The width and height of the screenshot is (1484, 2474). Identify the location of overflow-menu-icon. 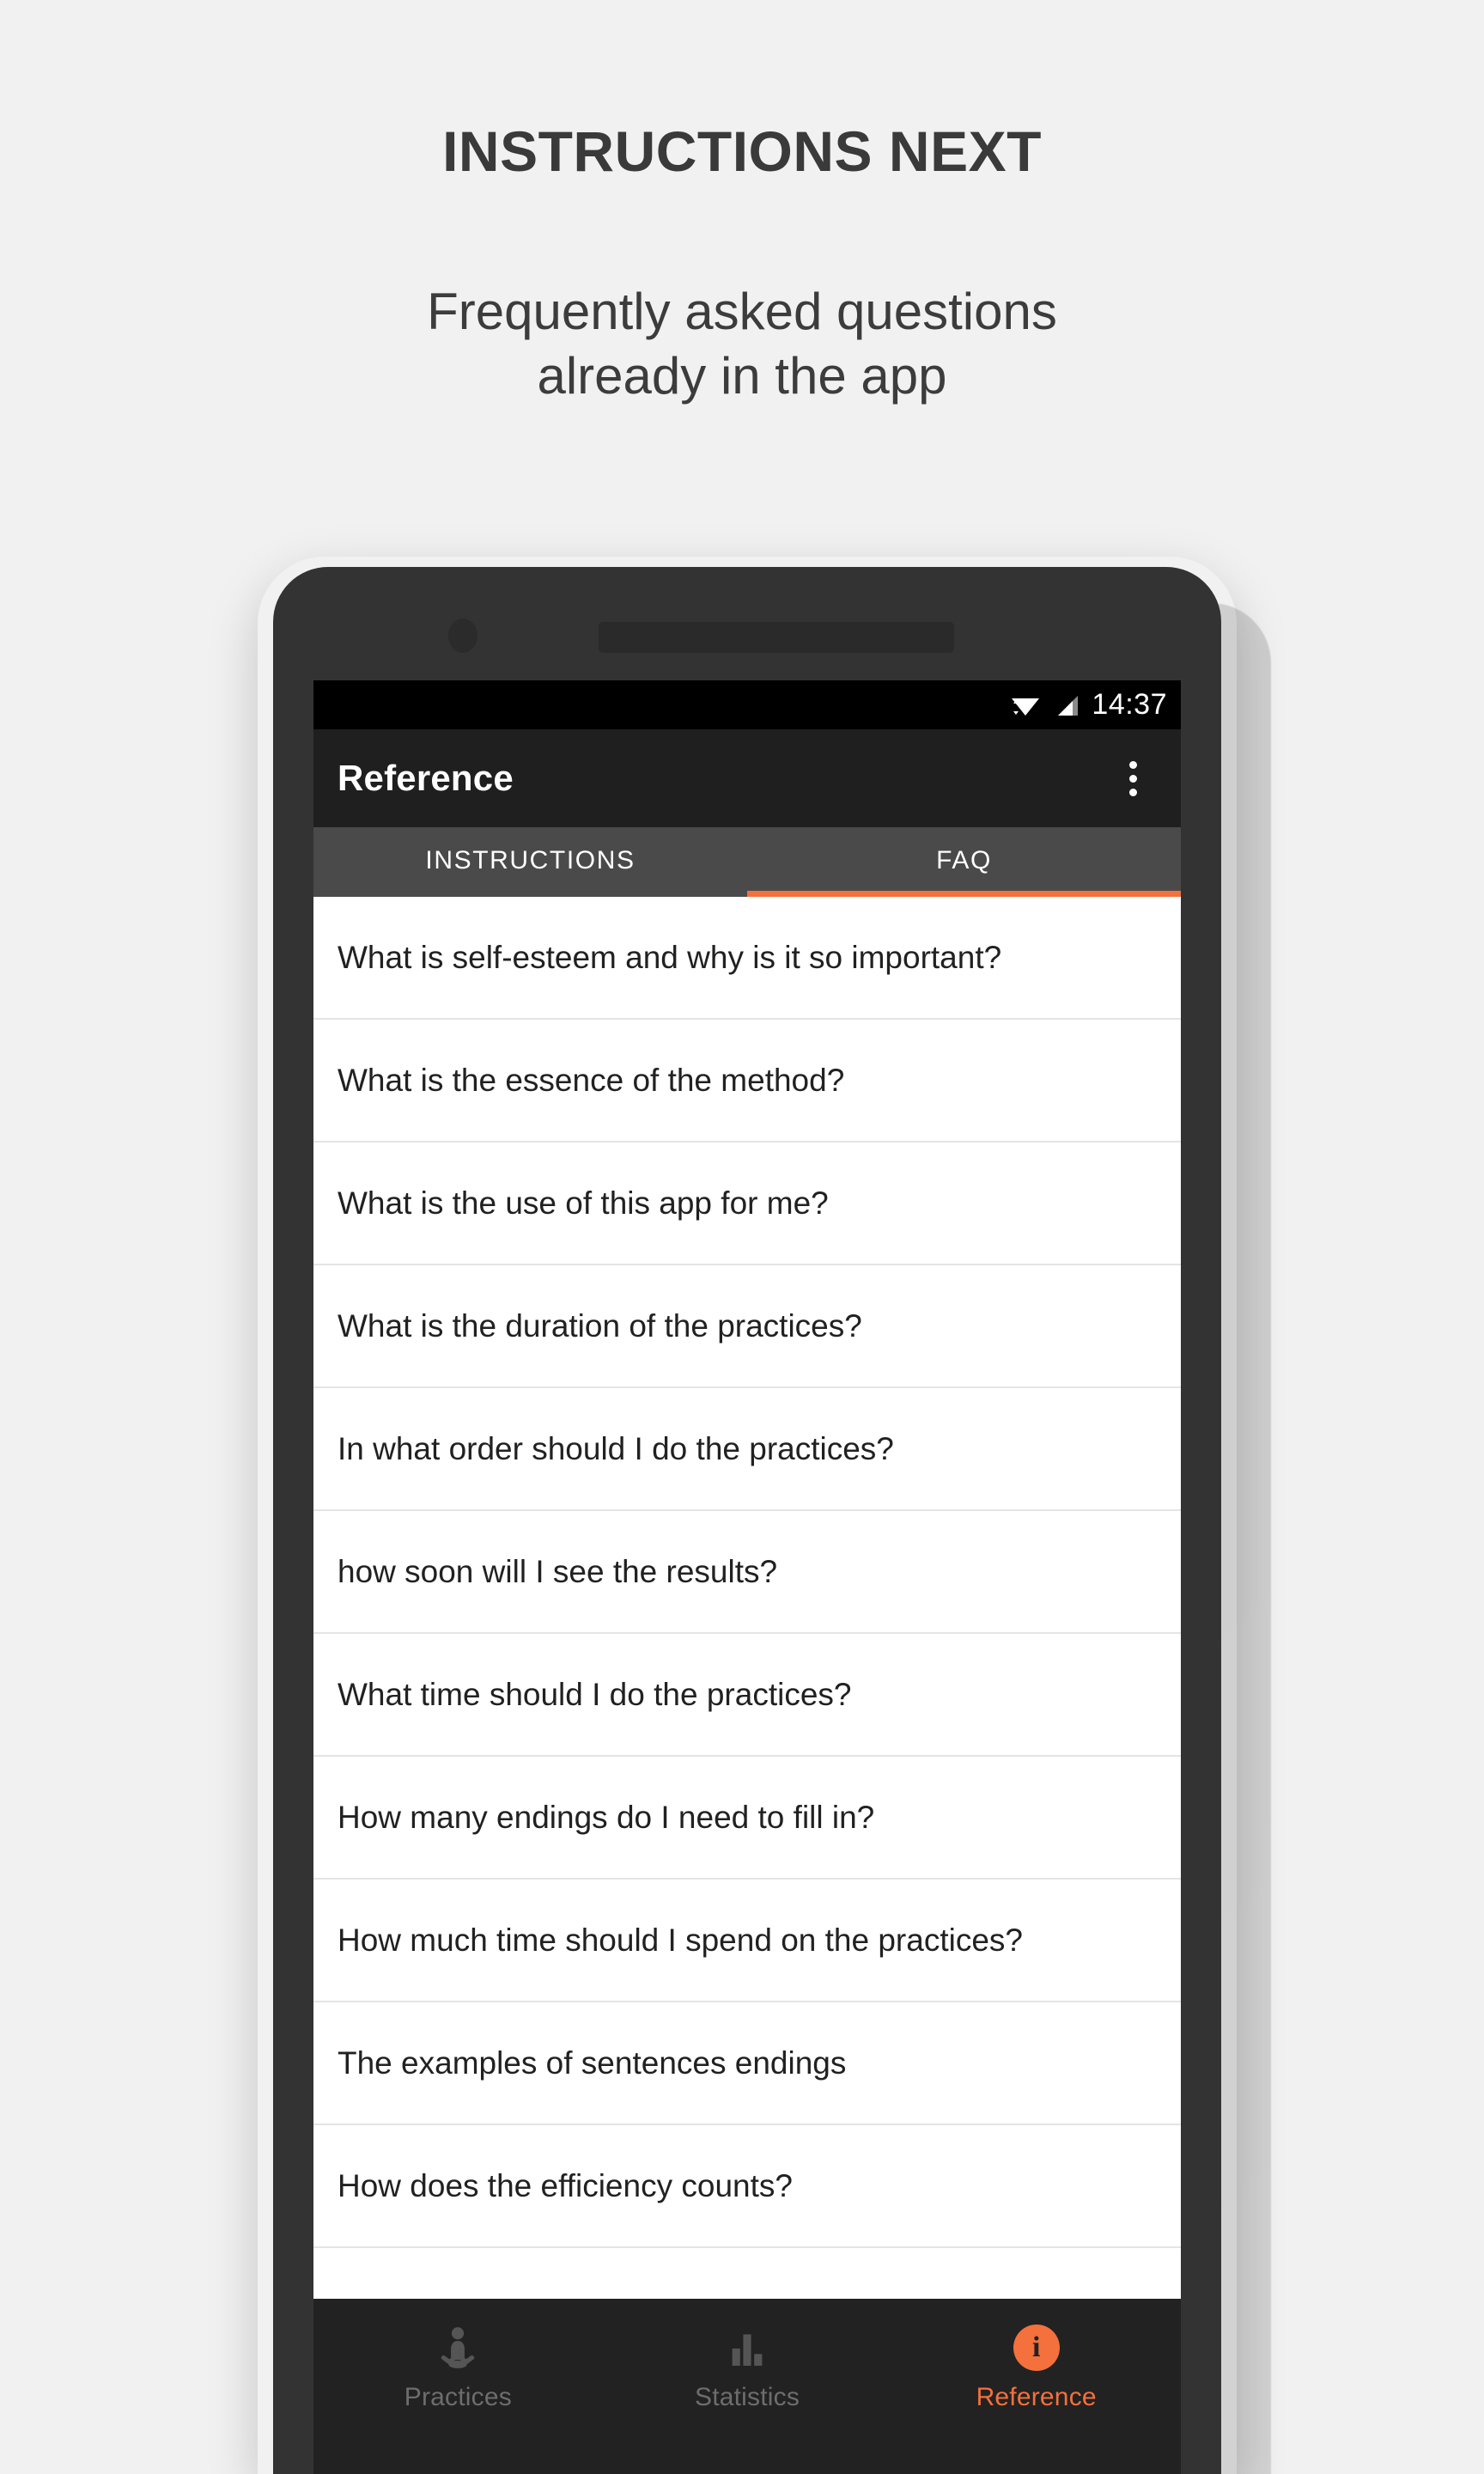
(1133, 778).